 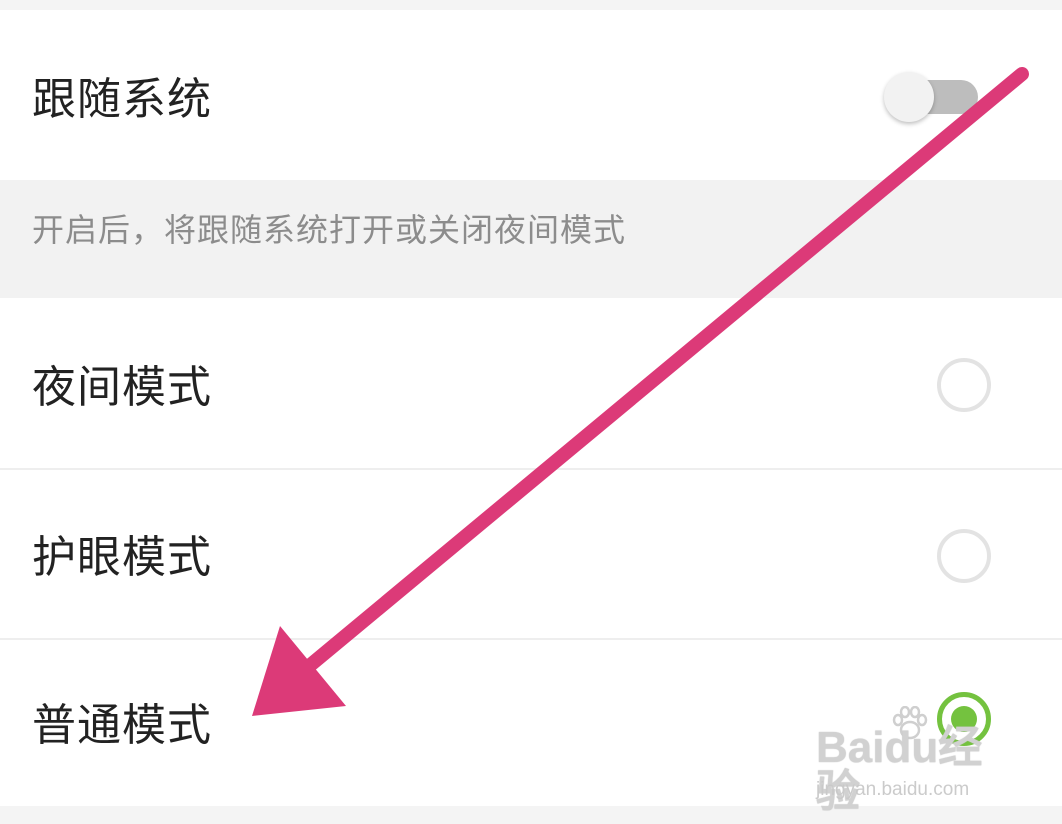 What do you see at coordinates (122, 387) in the screenshot?
I see `mode-label-night: 夜间模式` at bounding box center [122, 387].